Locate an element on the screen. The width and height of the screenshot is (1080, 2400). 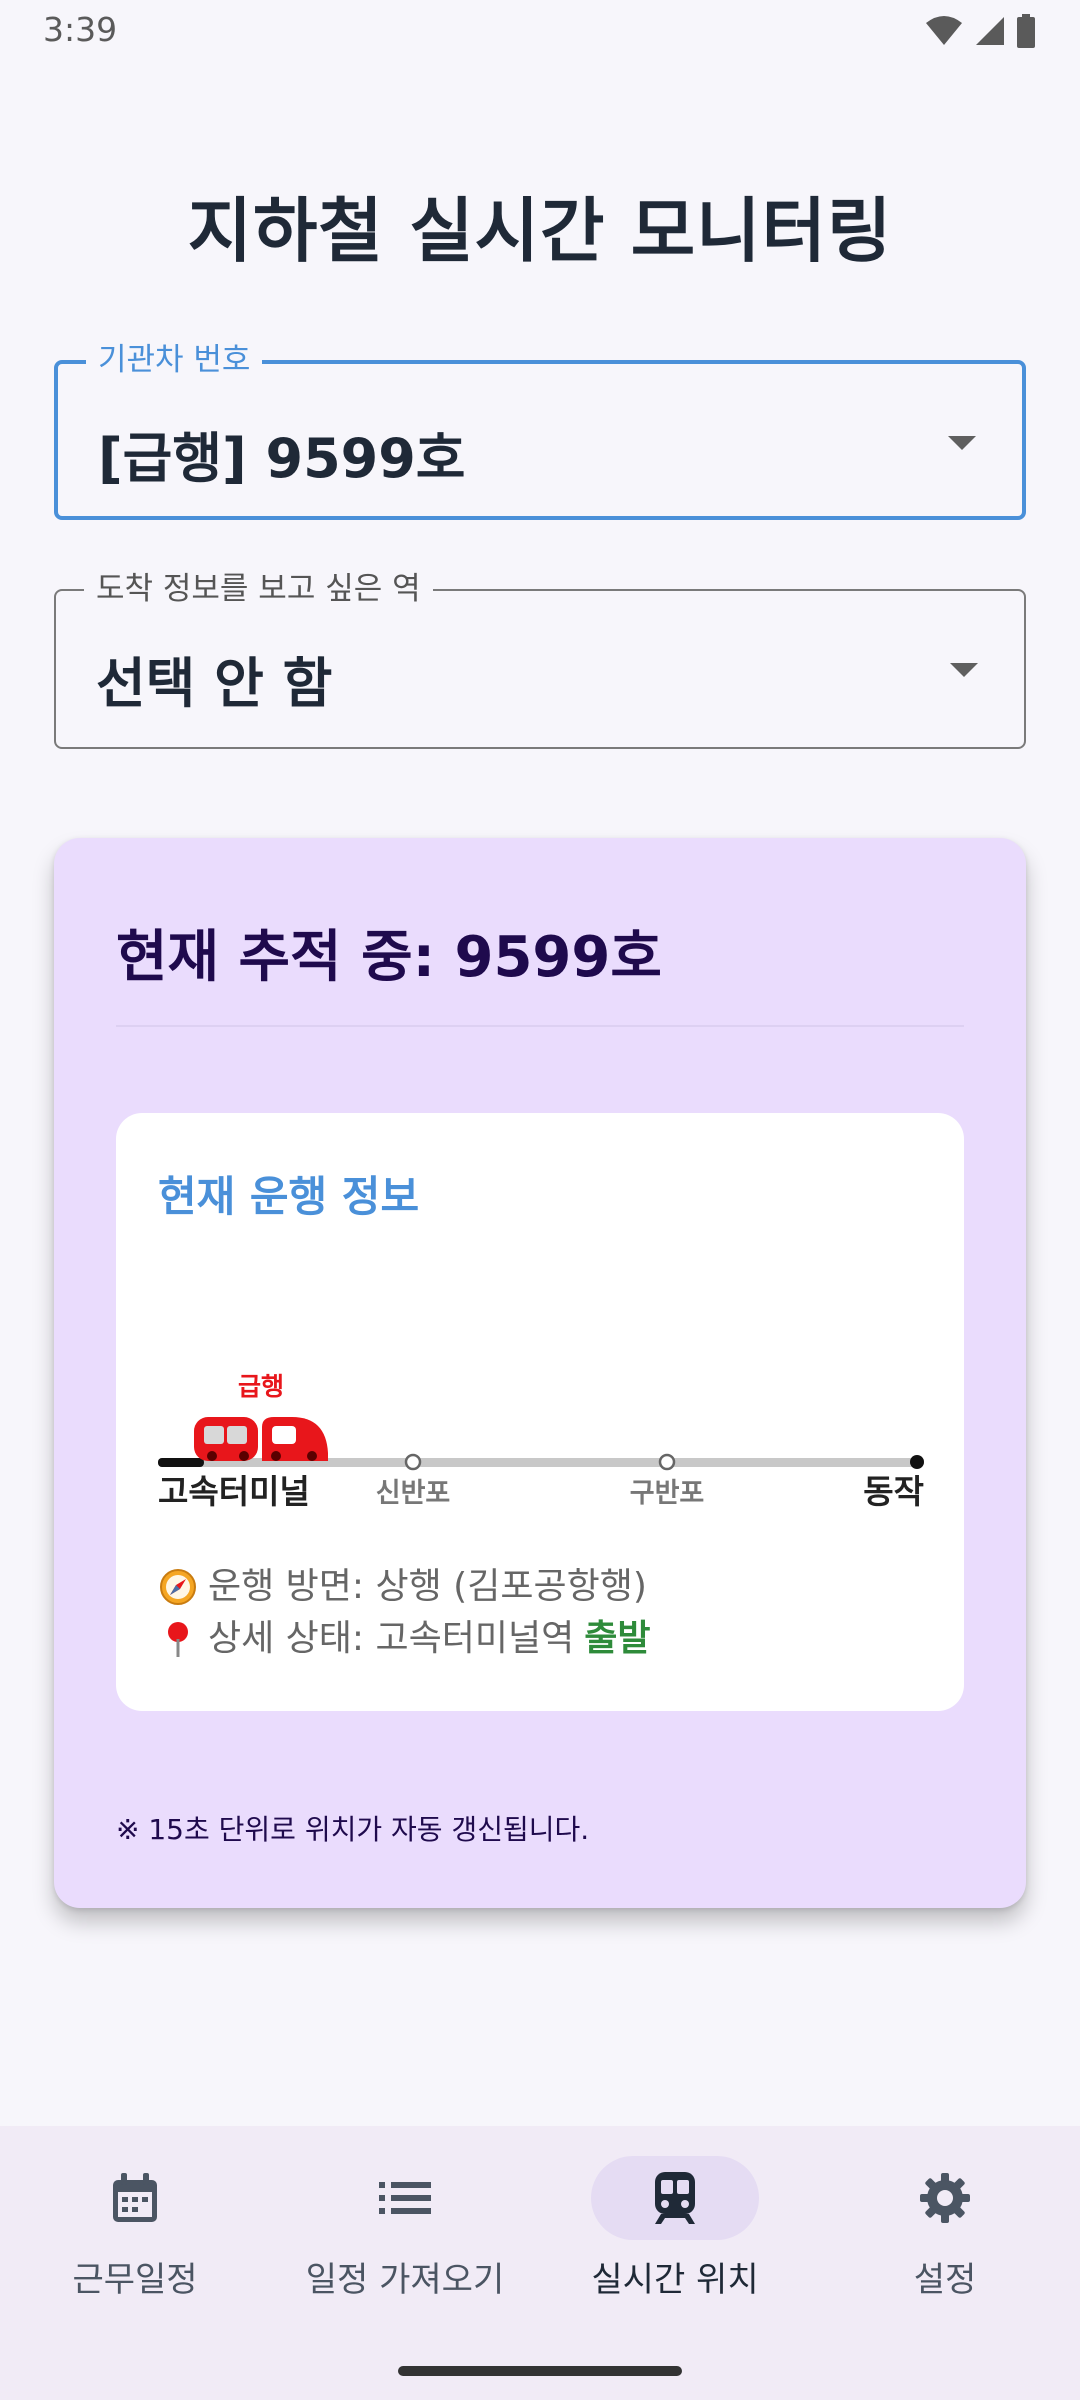
train-number-label: 기관차 번호 is located at coordinates (174, 360).